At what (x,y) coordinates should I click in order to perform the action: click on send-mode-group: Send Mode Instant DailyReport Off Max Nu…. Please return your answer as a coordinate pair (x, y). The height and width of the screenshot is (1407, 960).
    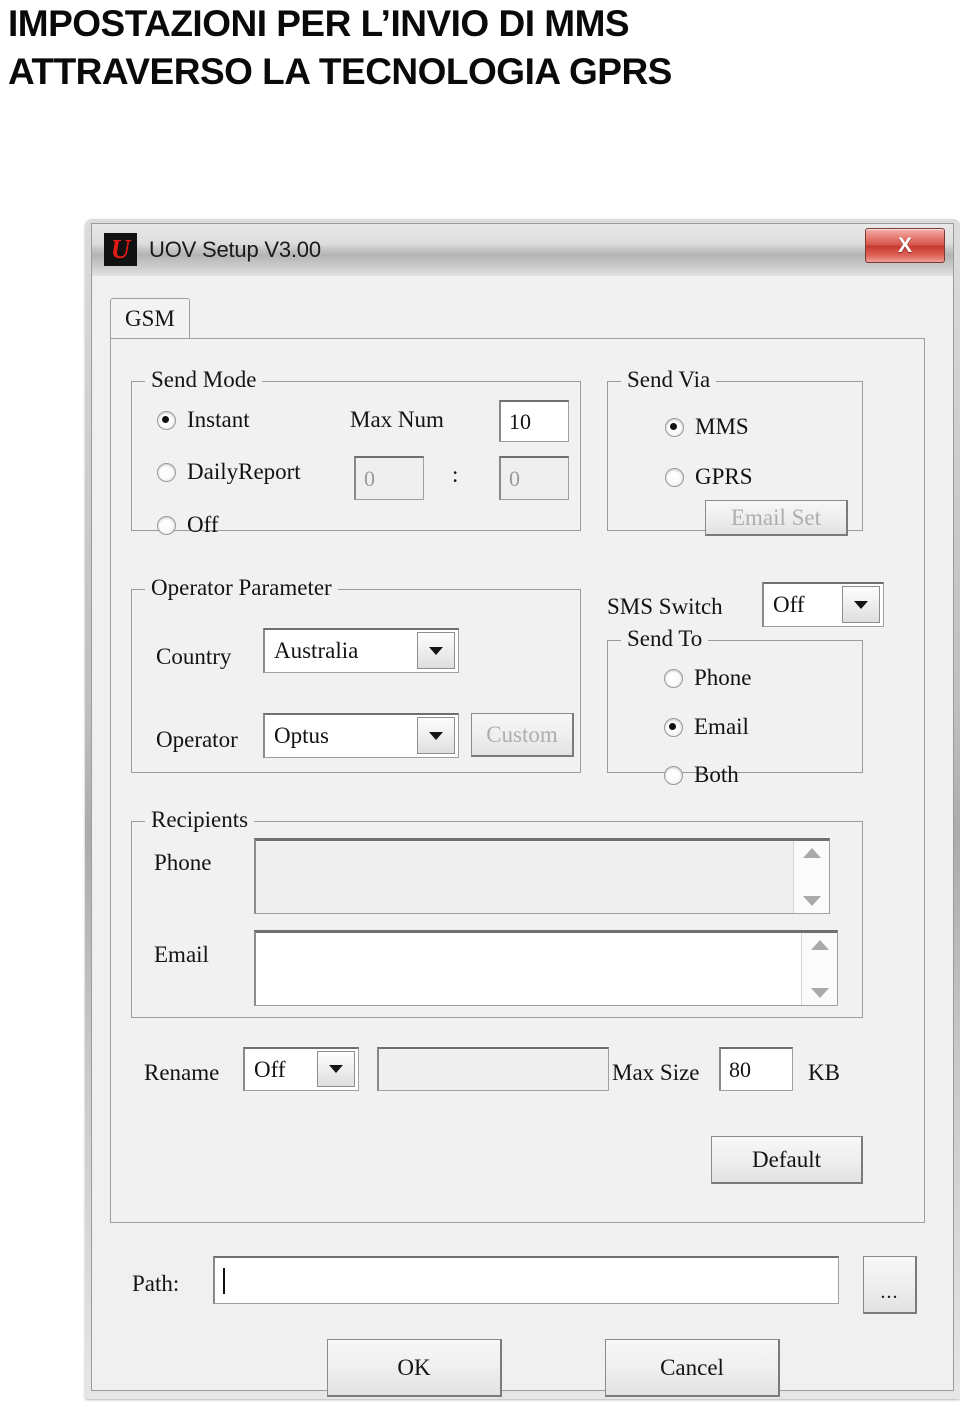
    Looking at the image, I should click on (356, 452).